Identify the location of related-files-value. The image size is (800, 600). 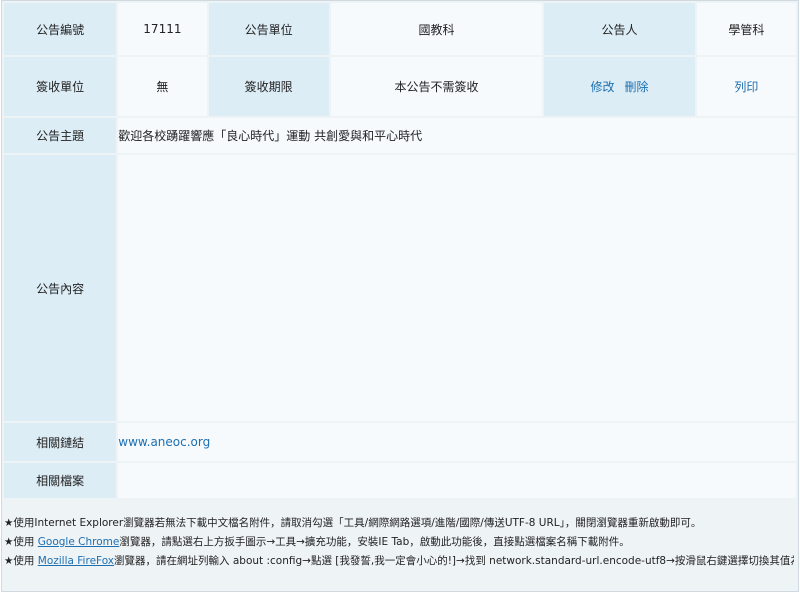
(457, 480).